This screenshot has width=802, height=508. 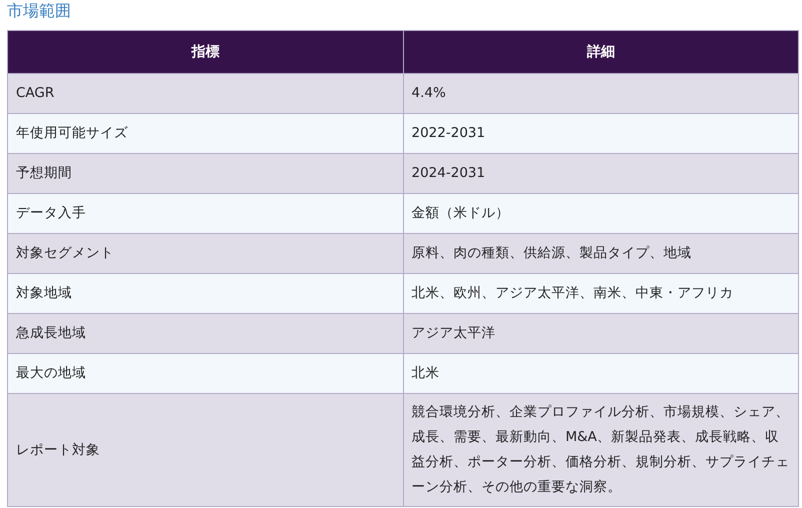 I want to click on section-title: 市場範囲, so click(x=39, y=11).